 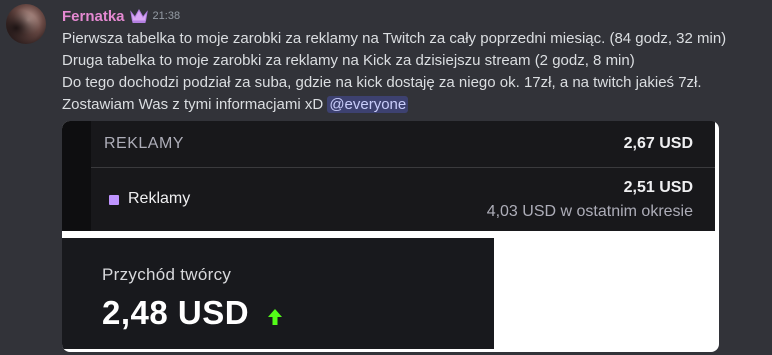 I want to click on revenue-label: Przychód twórcy, so click(x=167, y=274).